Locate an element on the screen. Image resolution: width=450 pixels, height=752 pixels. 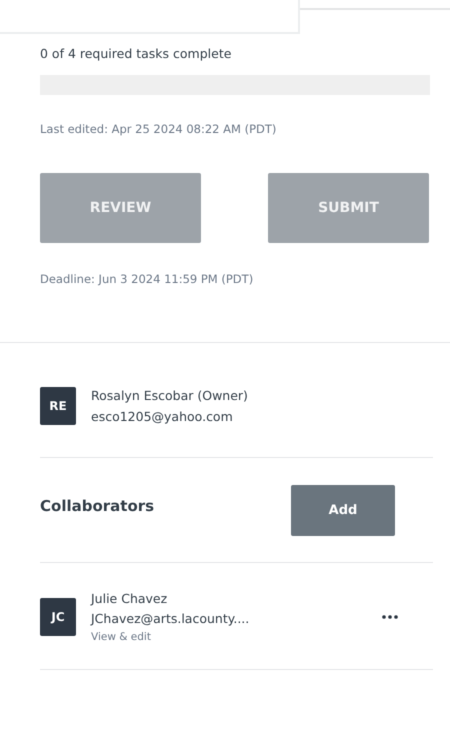
person-email: esco1205@yahoo.com is located at coordinates (162, 416).